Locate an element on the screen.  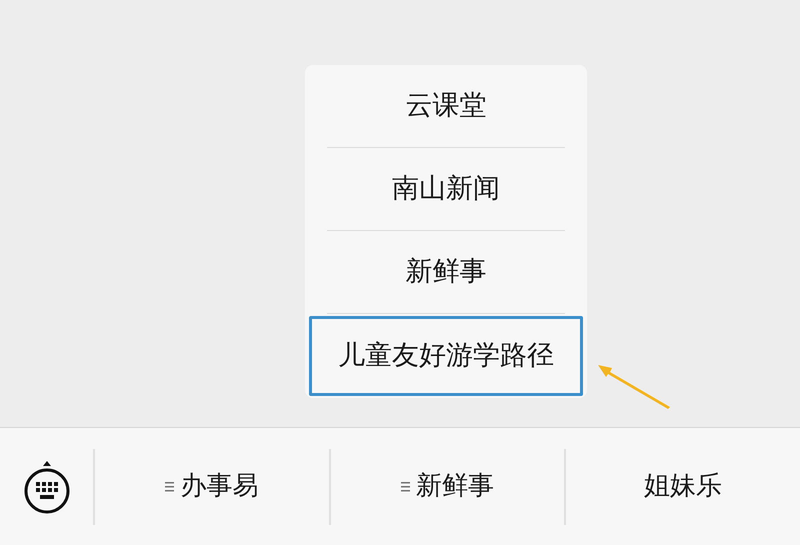
menu-tab: 办事易 is located at coordinates (211, 486).